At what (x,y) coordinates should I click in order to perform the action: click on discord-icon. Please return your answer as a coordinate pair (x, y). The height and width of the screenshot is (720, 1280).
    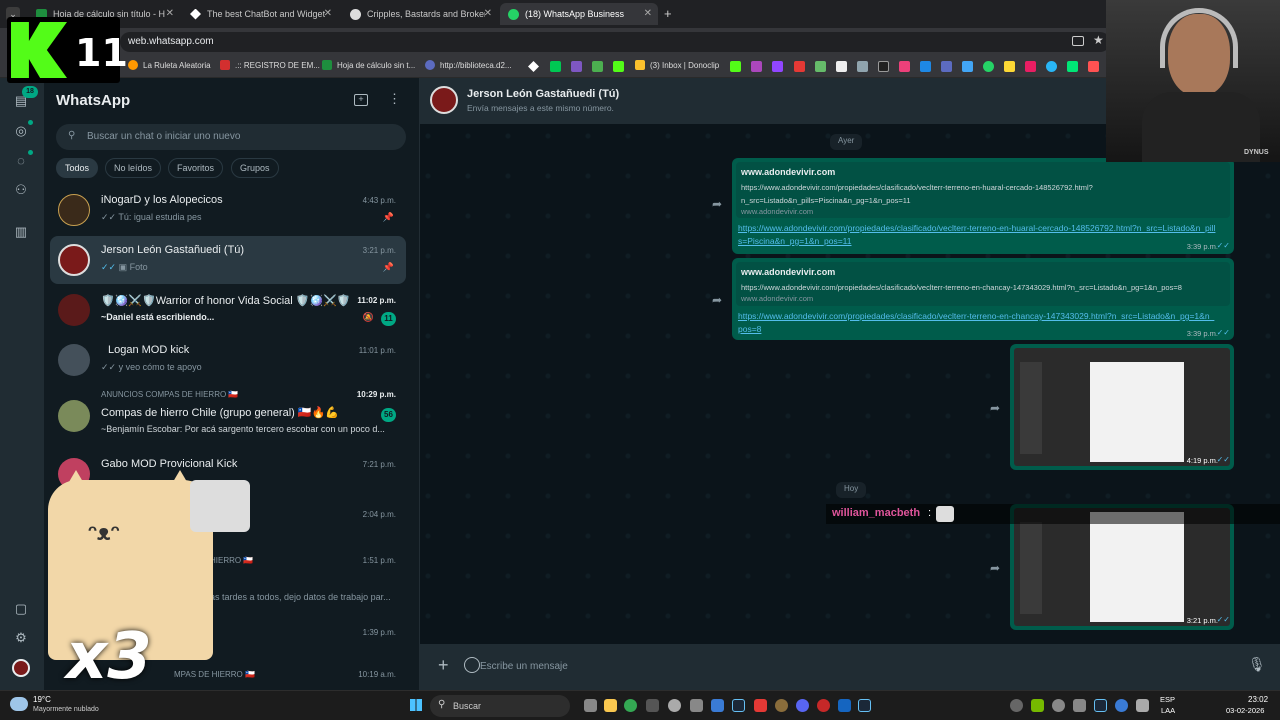
    Looking at the image, I should click on (802, 705).